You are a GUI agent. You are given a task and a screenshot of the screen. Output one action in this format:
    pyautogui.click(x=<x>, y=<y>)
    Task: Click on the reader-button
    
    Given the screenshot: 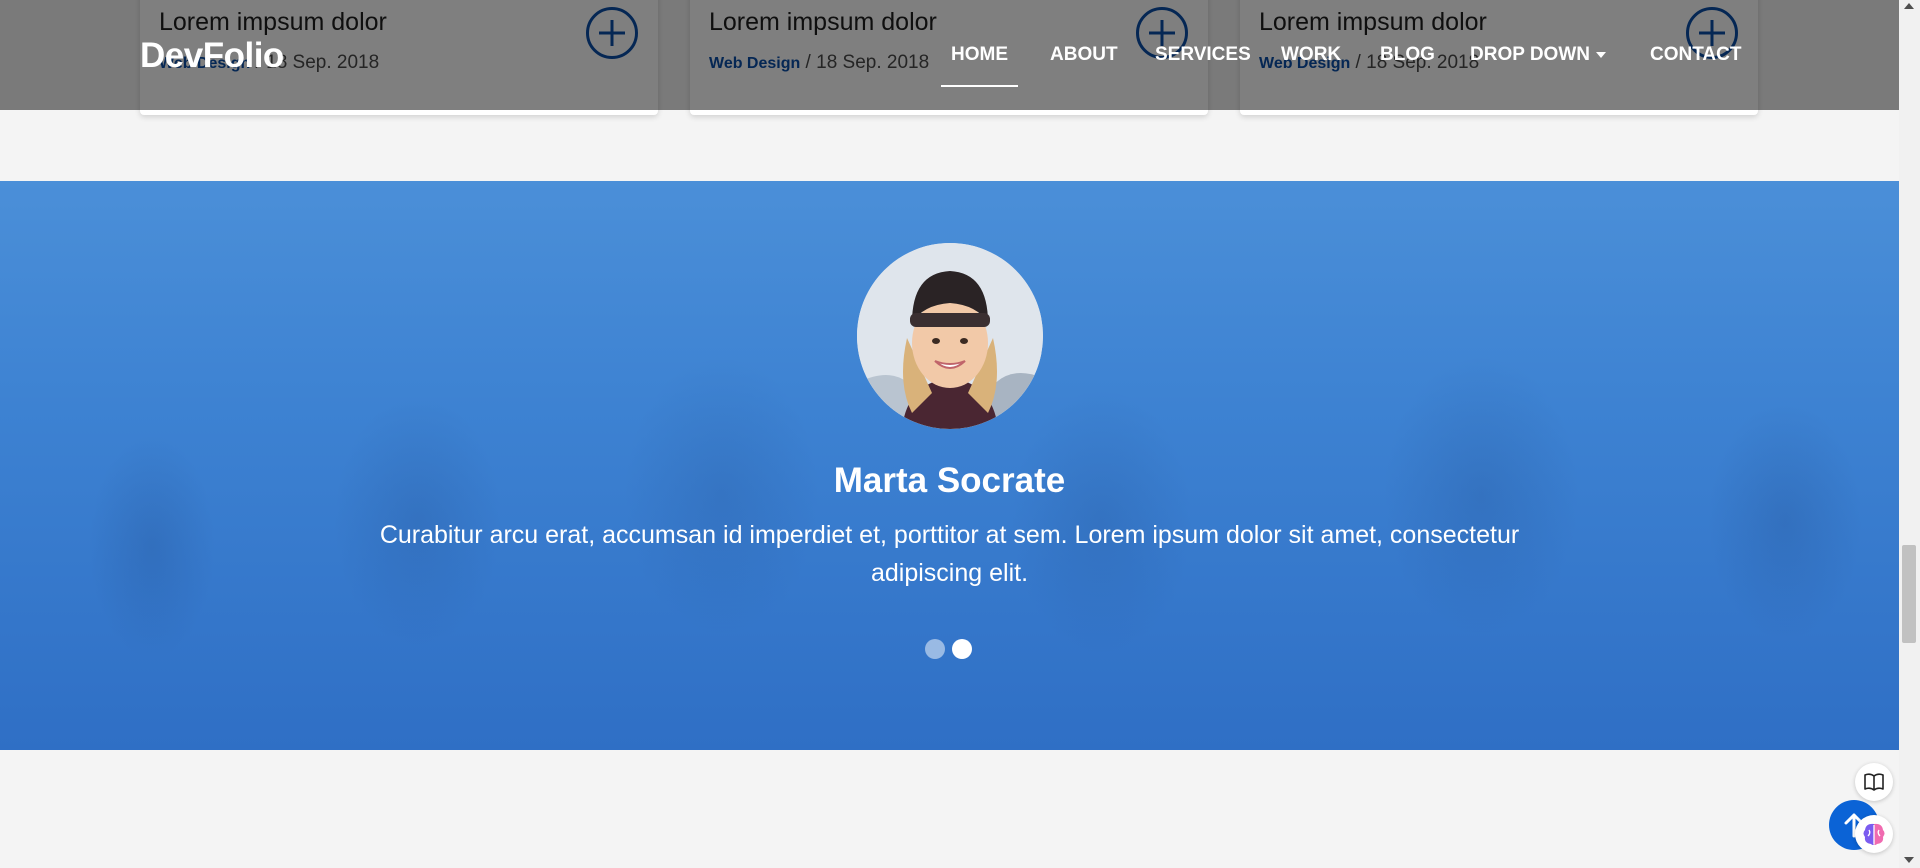 What is the action you would take?
    pyautogui.click(x=1874, y=782)
    